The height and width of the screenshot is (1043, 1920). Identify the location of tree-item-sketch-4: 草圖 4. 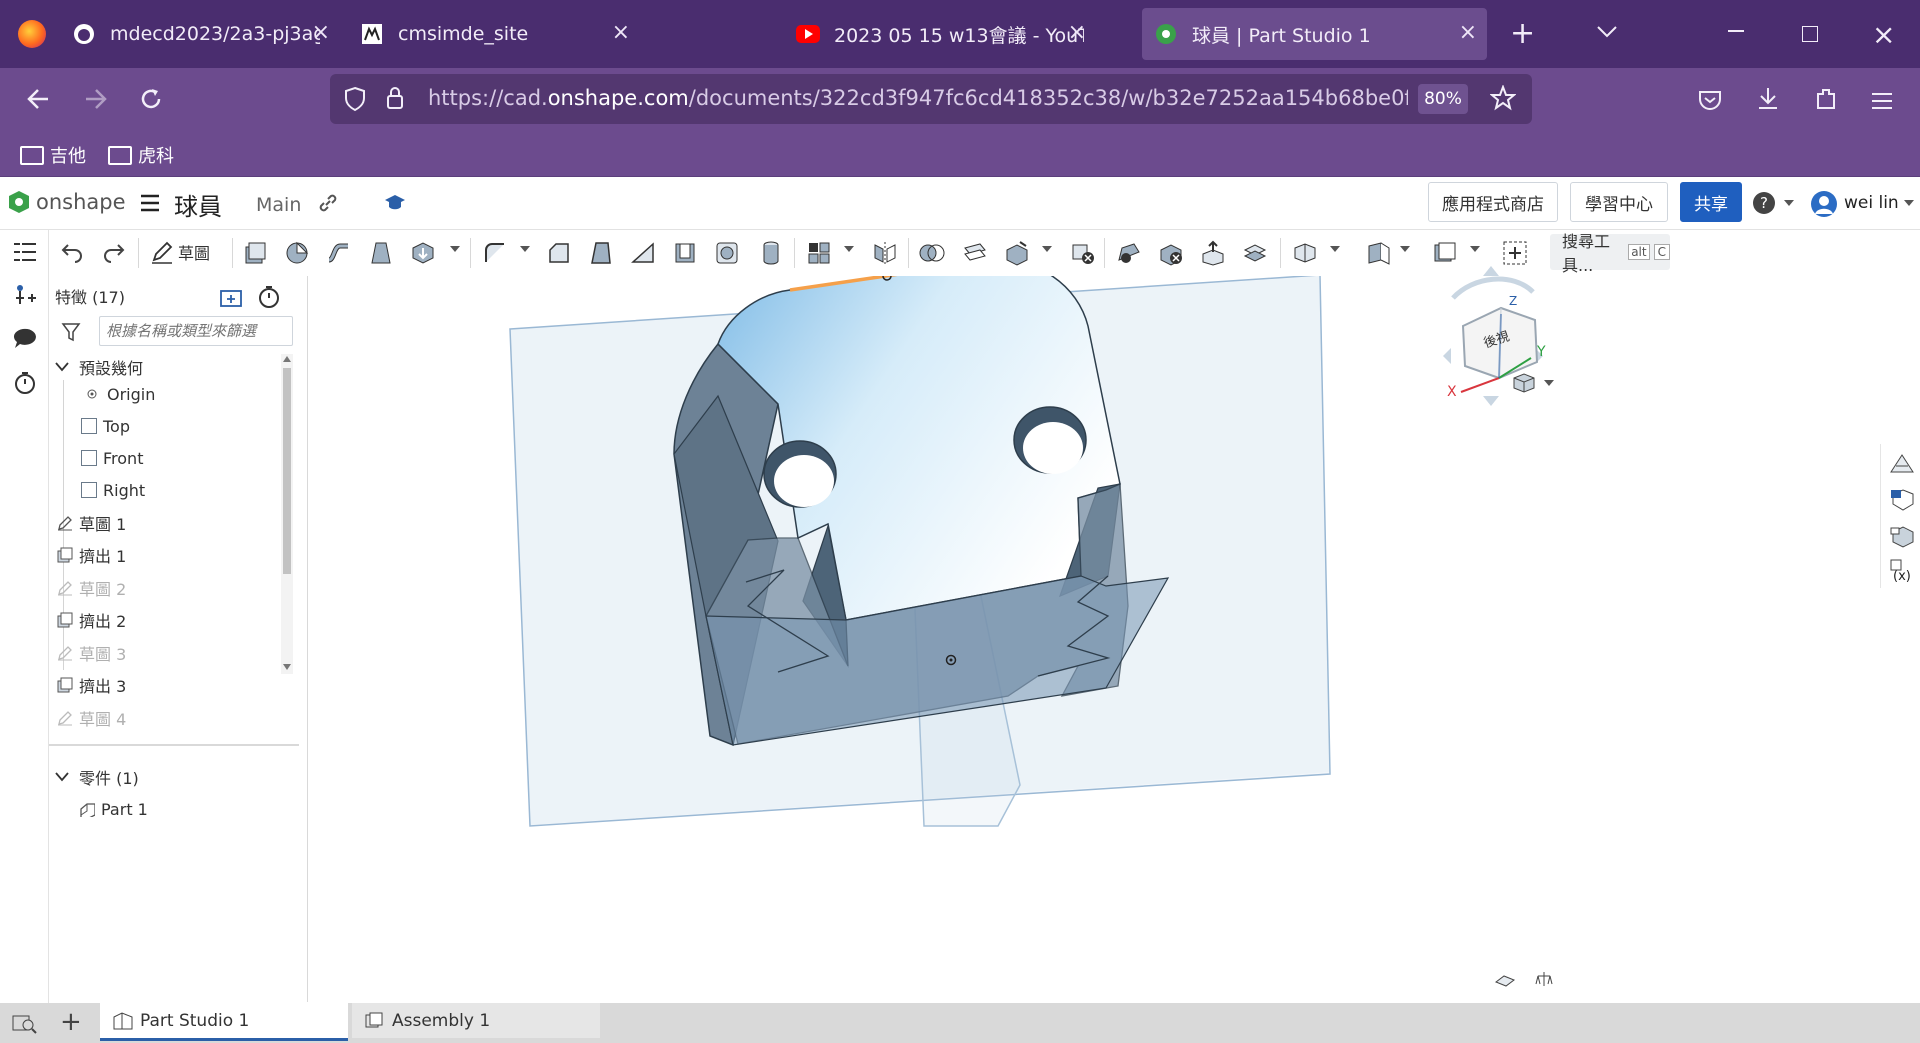
(91, 718).